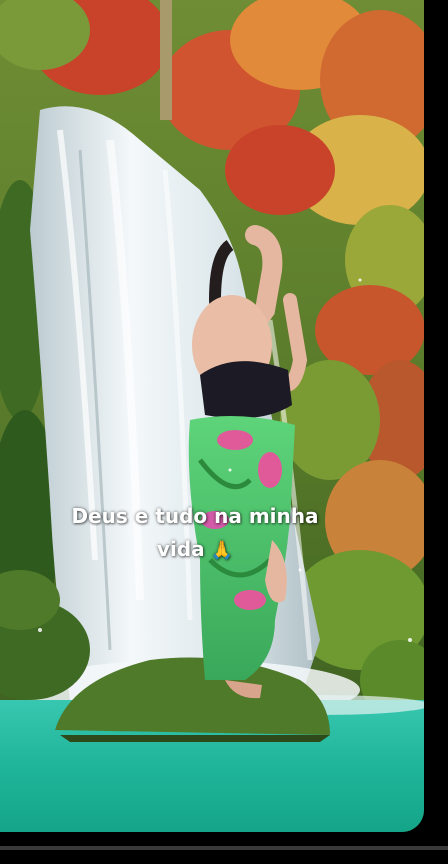 The height and width of the screenshot is (864, 448). I want to click on praying-hands-icon: 🙏, so click(222, 550).